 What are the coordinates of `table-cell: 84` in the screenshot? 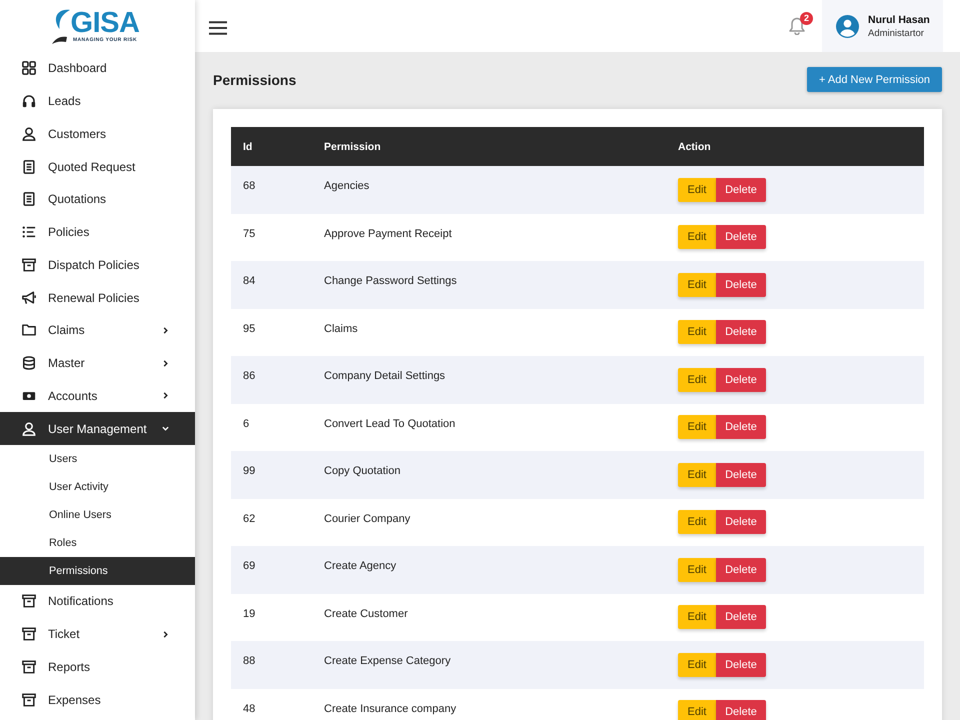 It's located at (271, 284).